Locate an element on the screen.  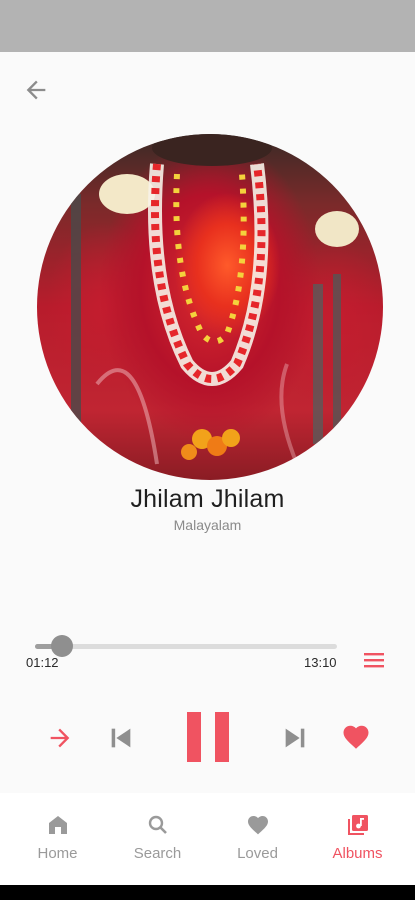
previous-button is located at coordinates (121, 738).